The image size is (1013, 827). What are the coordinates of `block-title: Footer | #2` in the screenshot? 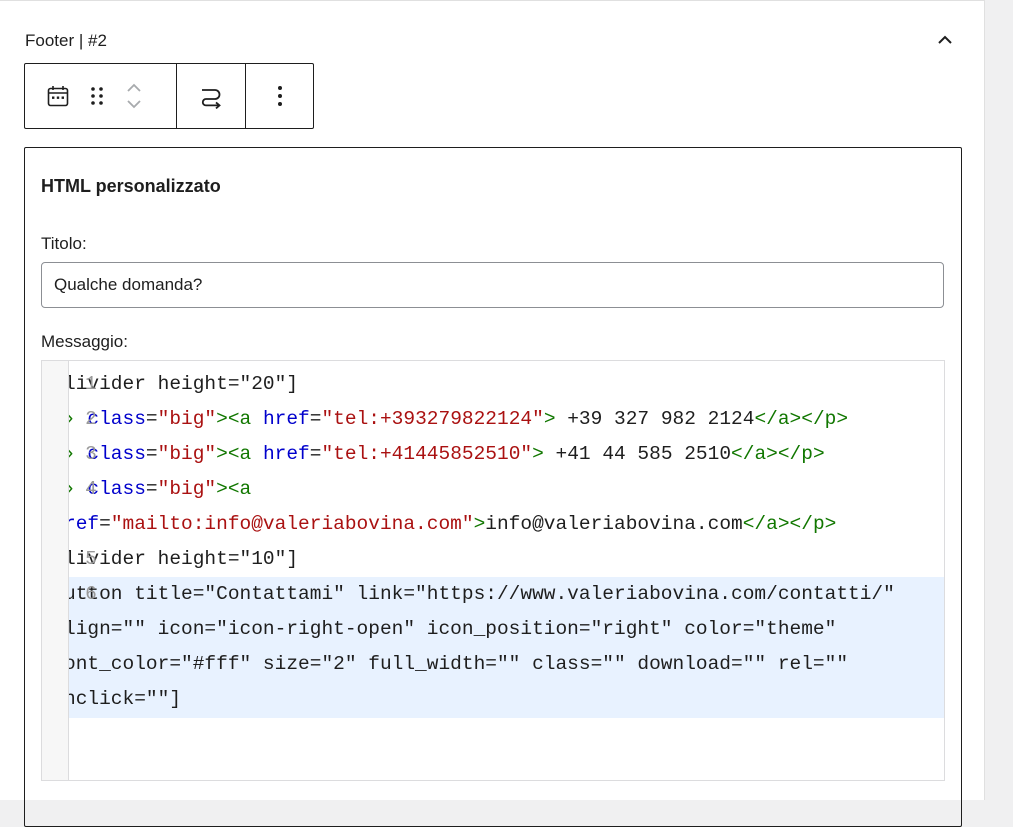 It's located at (66, 40).